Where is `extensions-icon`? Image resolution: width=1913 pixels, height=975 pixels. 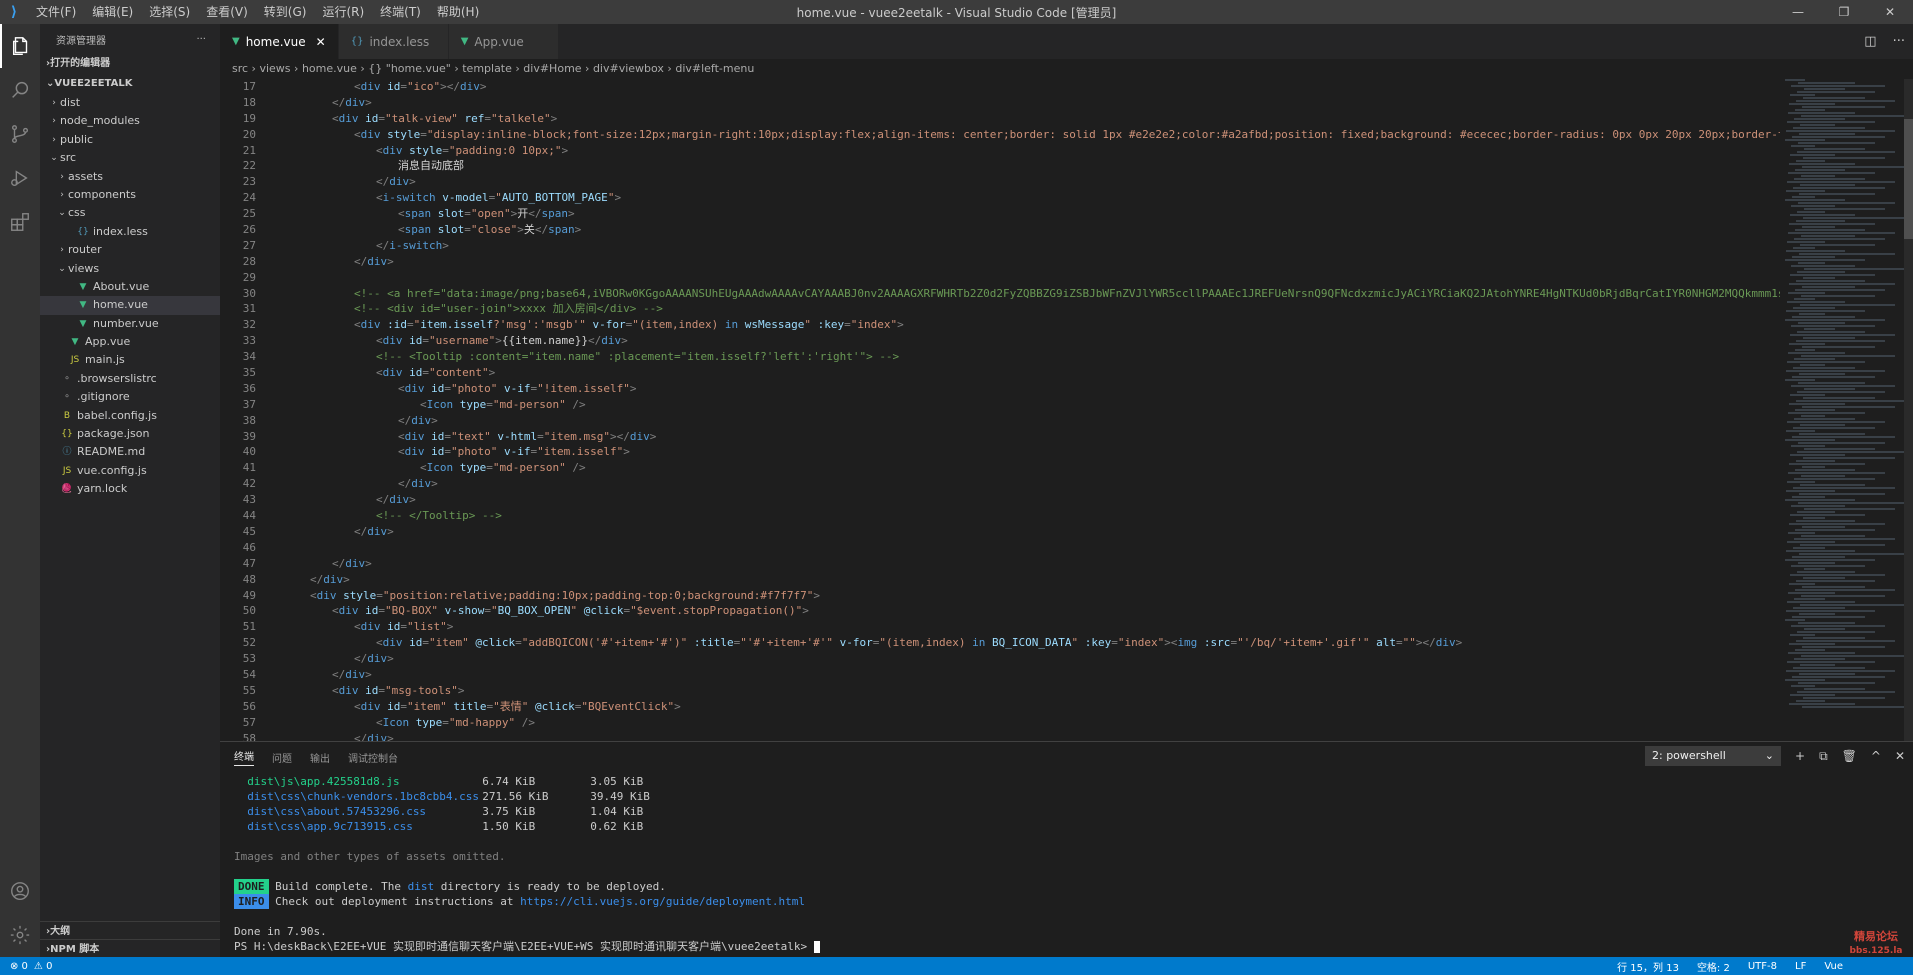 extensions-icon is located at coordinates (20, 222).